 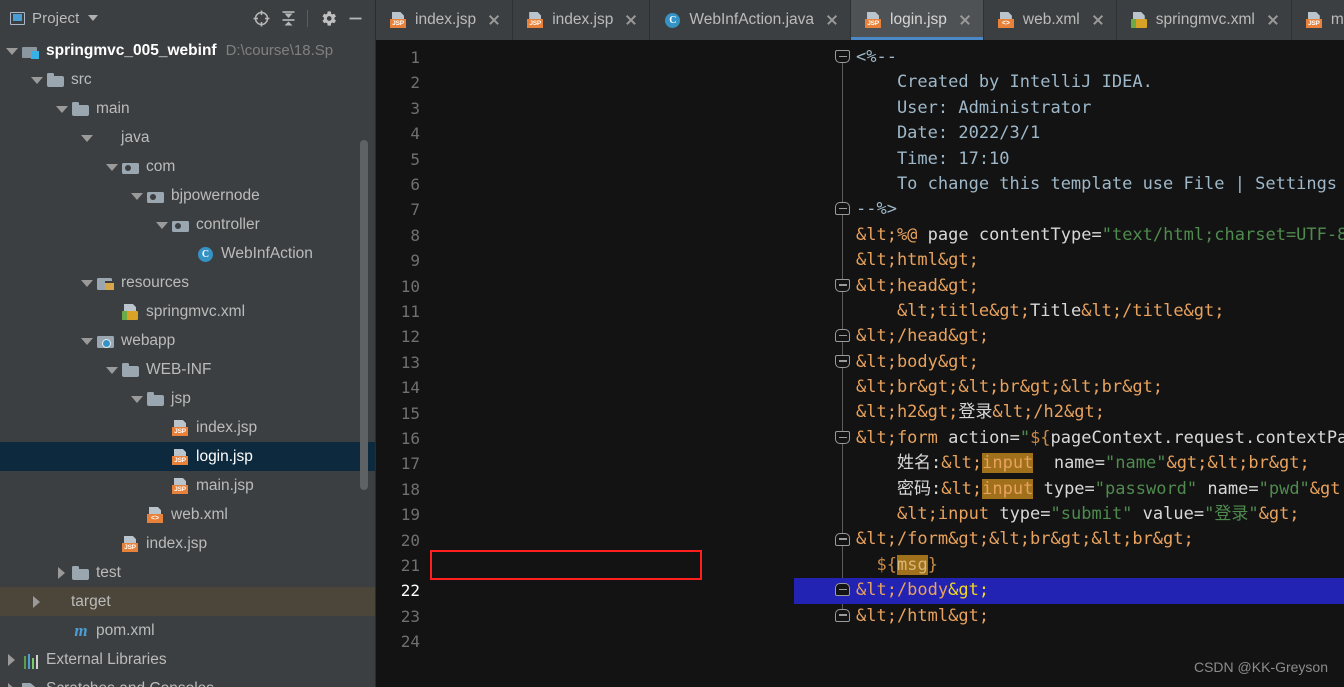 What do you see at coordinates (415, 184) in the screenshot?
I see `line-number: 6` at bounding box center [415, 184].